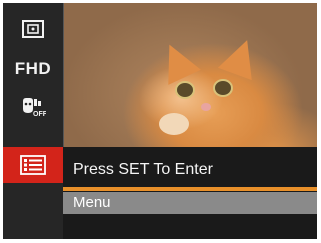 The width and height of the screenshot is (321, 243). I want to click on panel-title: Press SET To Enter, so click(143, 169).